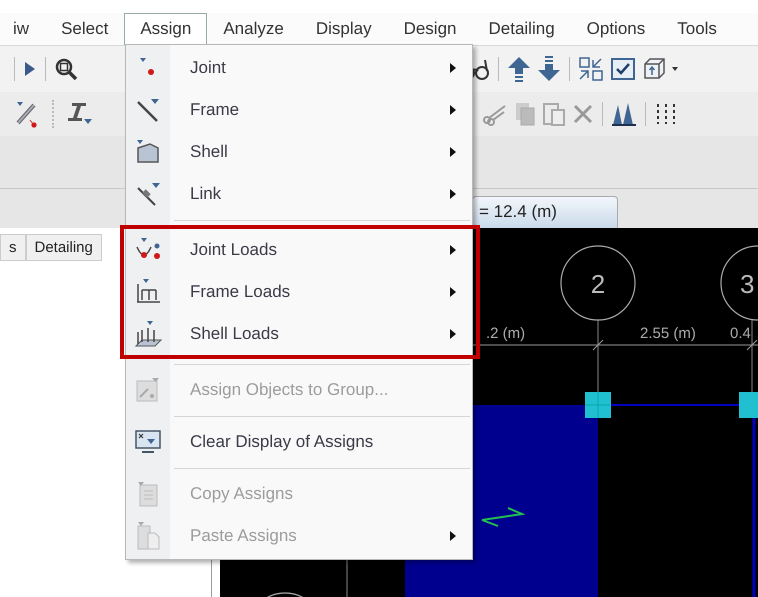  What do you see at coordinates (739, 283) in the screenshot?
I see `grid-bubble: 3` at bounding box center [739, 283].